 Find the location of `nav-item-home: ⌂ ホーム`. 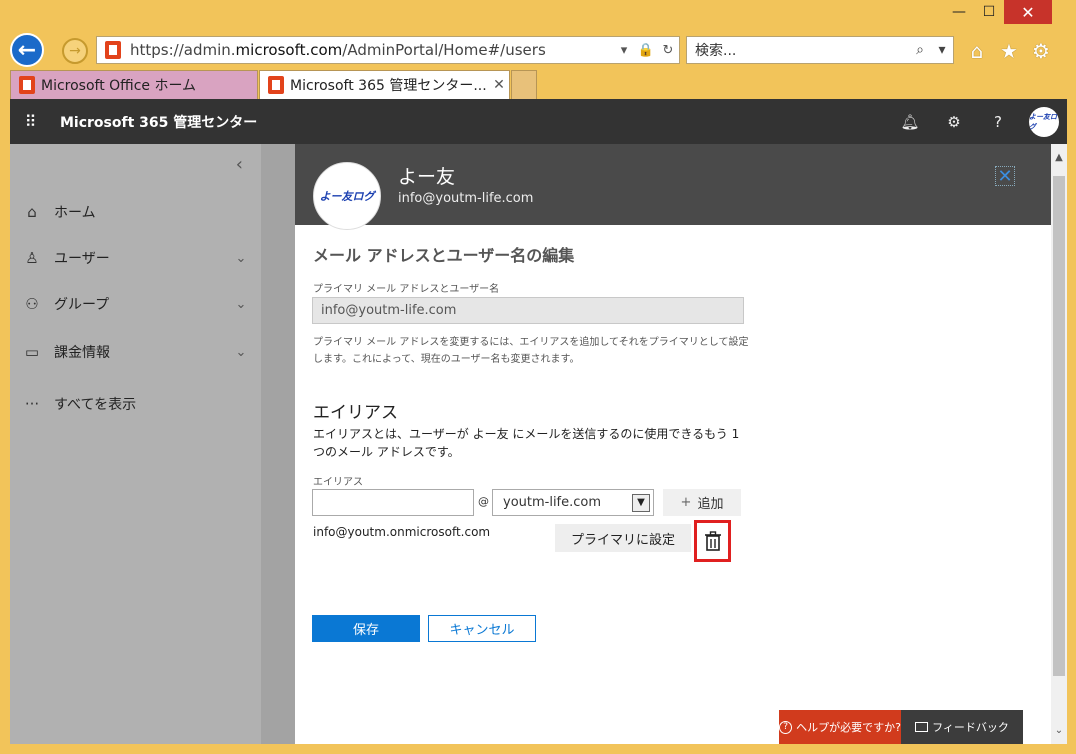

nav-item-home: ⌂ ホーム is located at coordinates (135, 212).